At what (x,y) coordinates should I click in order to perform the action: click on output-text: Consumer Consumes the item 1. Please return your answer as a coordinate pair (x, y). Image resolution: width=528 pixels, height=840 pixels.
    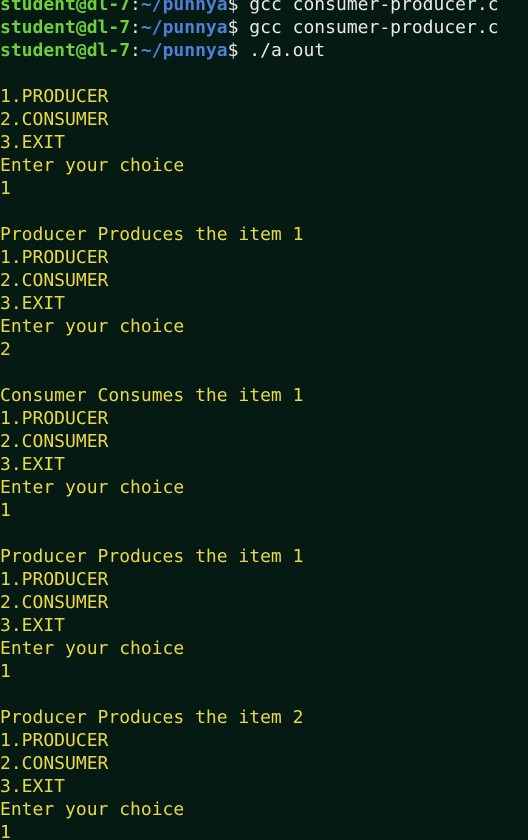
    Looking at the image, I should click on (152, 395).